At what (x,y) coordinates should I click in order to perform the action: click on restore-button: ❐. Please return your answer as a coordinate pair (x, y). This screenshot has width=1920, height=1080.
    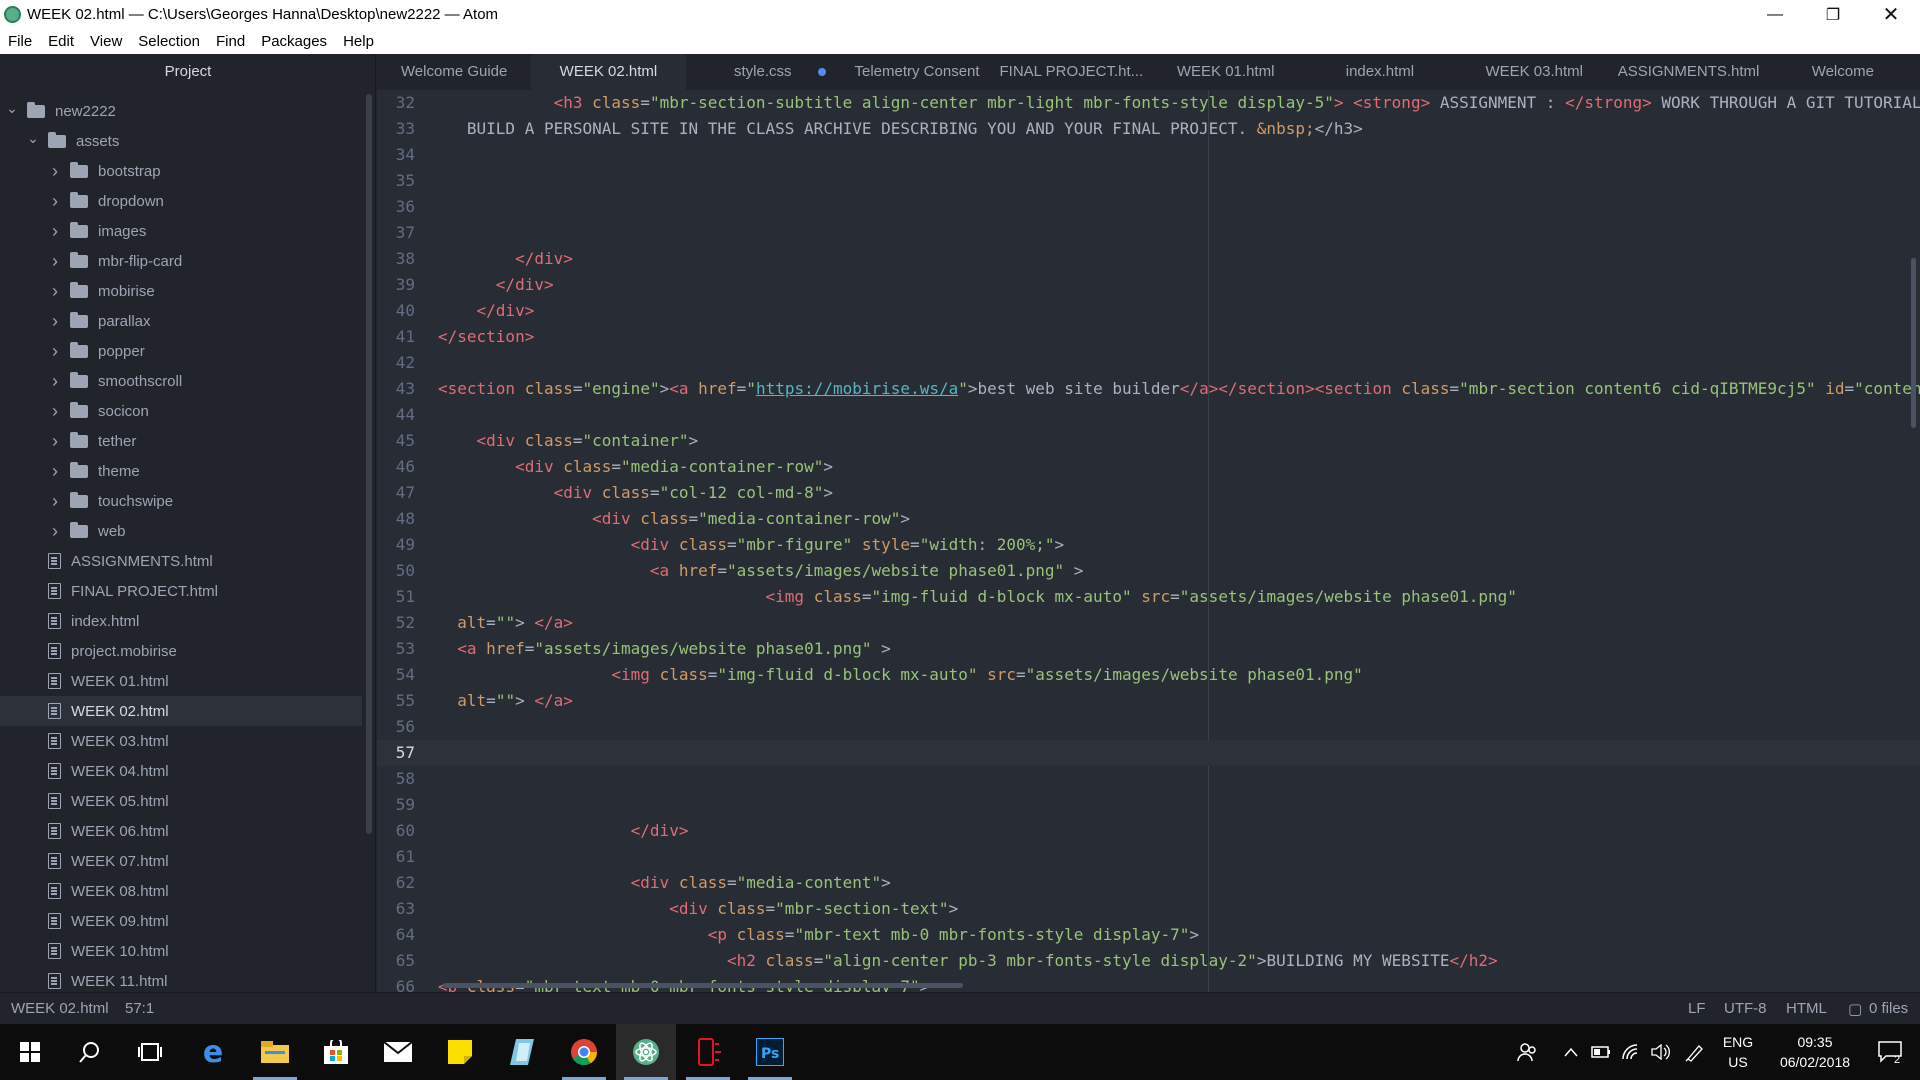
    Looking at the image, I should click on (1833, 14).